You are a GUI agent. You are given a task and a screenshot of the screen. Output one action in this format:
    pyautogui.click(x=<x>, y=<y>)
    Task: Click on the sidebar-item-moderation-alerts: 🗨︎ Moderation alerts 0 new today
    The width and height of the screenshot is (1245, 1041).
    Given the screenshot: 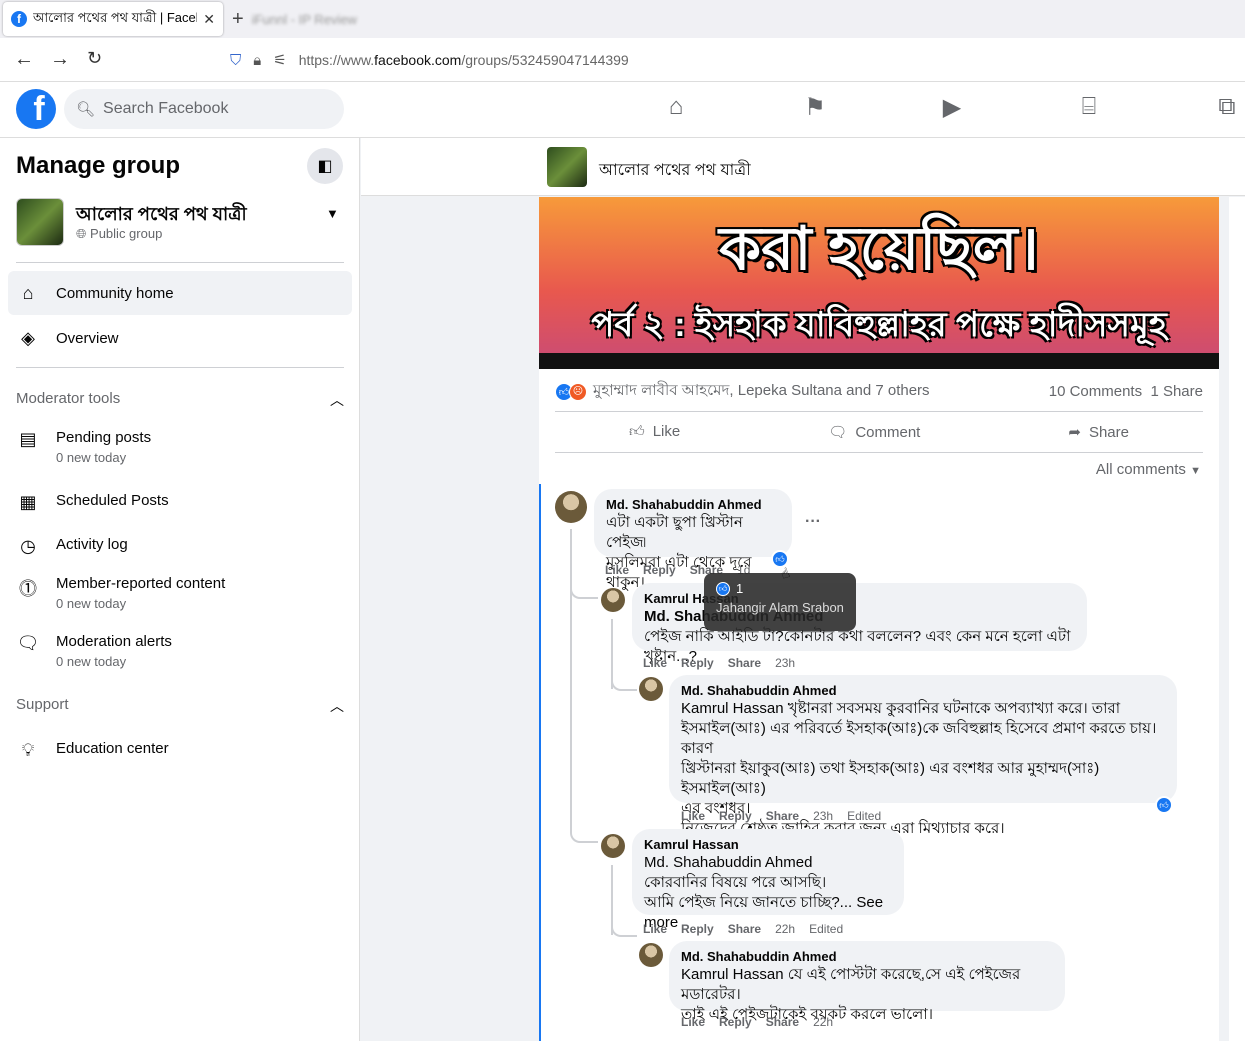 What is the action you would take?
    pyautogui.click(x=180, y=651)
    